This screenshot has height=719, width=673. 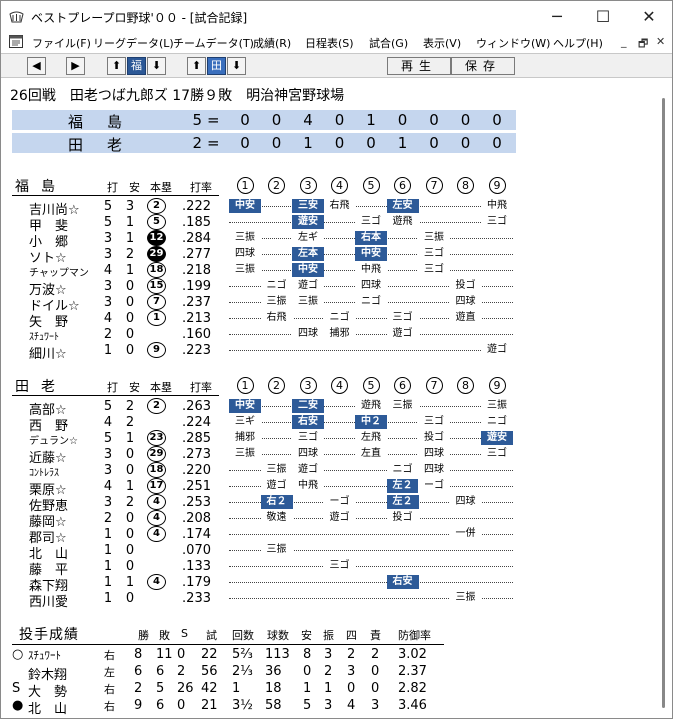 I want to click on home-run-count: 15, so click(x=156, y=286).